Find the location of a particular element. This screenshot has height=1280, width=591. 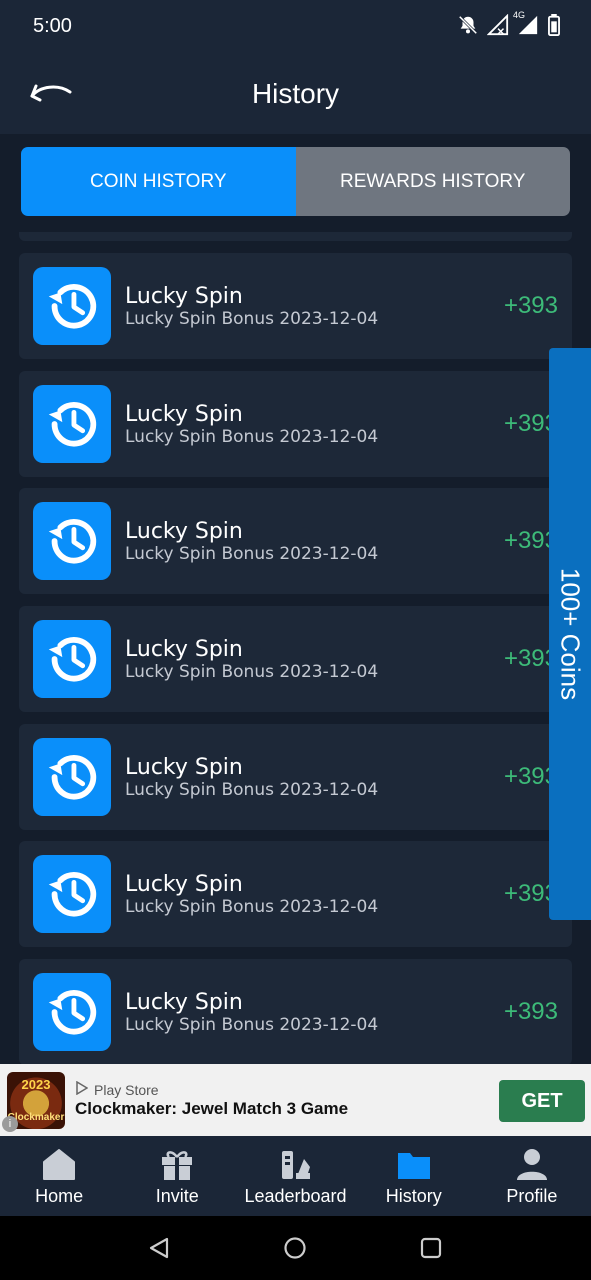

tab-coin-history: COIN HISTORY is located at coordinates (158, 181).